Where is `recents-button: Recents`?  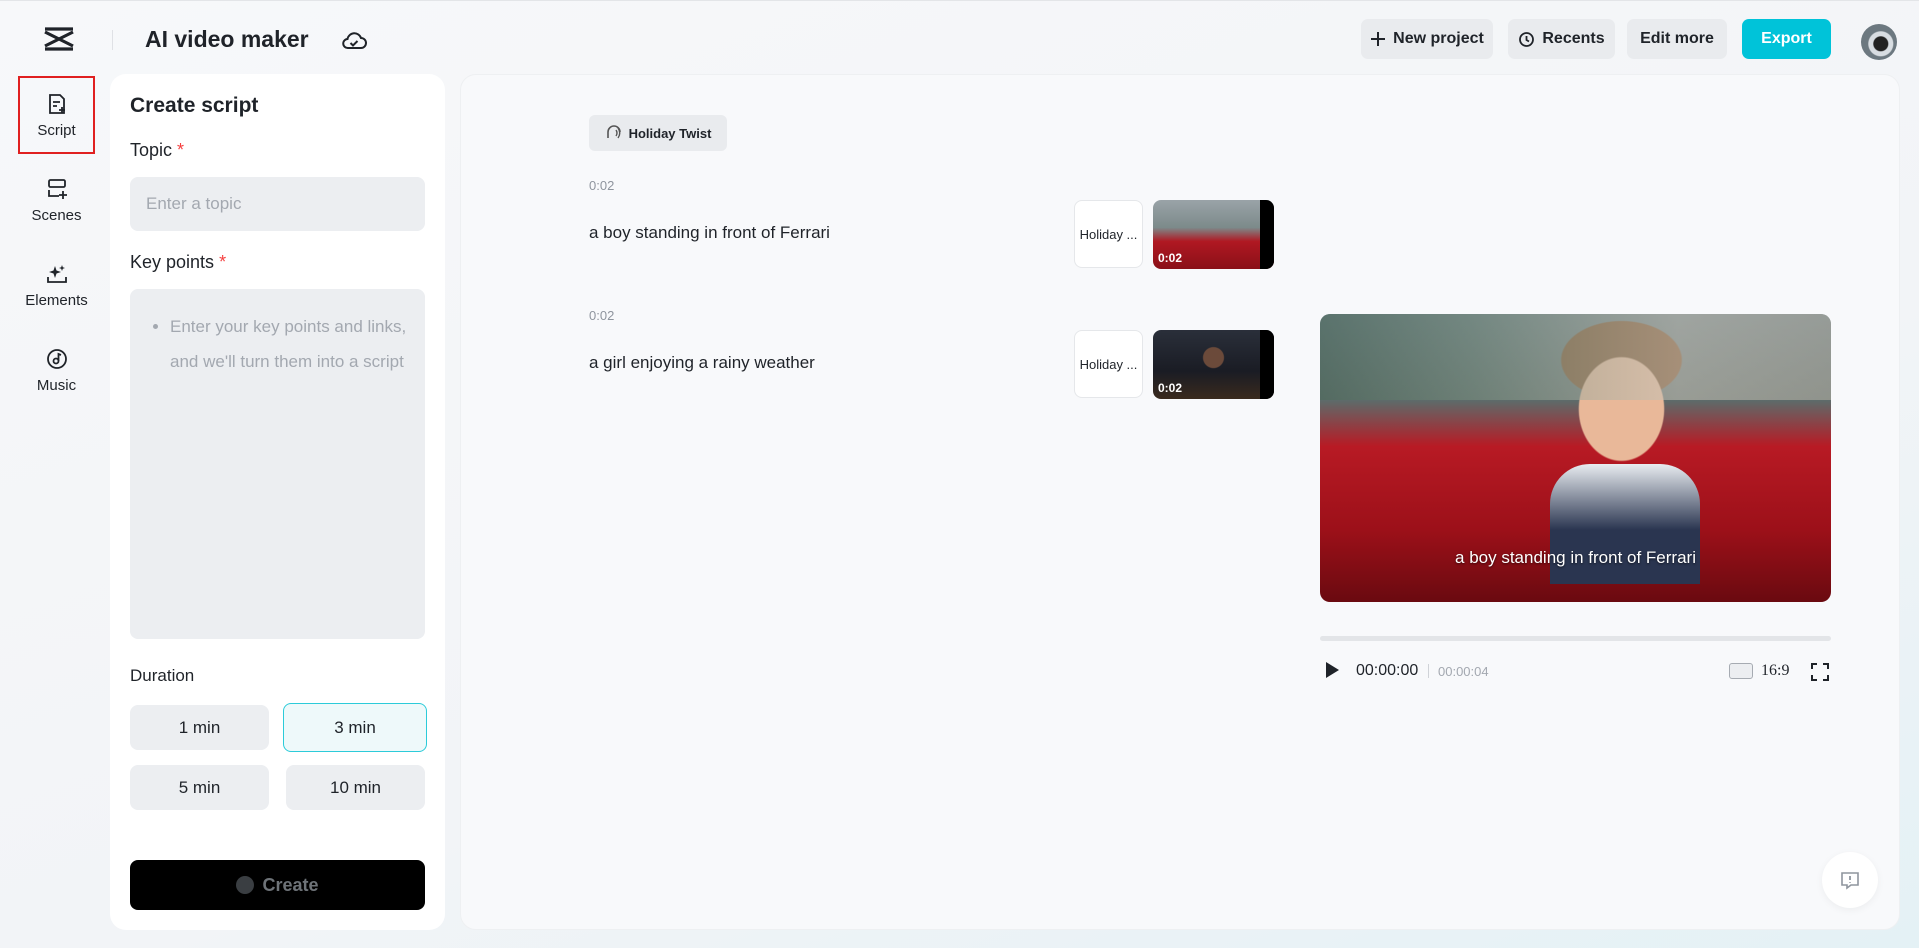
recents-button: Recents is located at coordinates (1561, 39).